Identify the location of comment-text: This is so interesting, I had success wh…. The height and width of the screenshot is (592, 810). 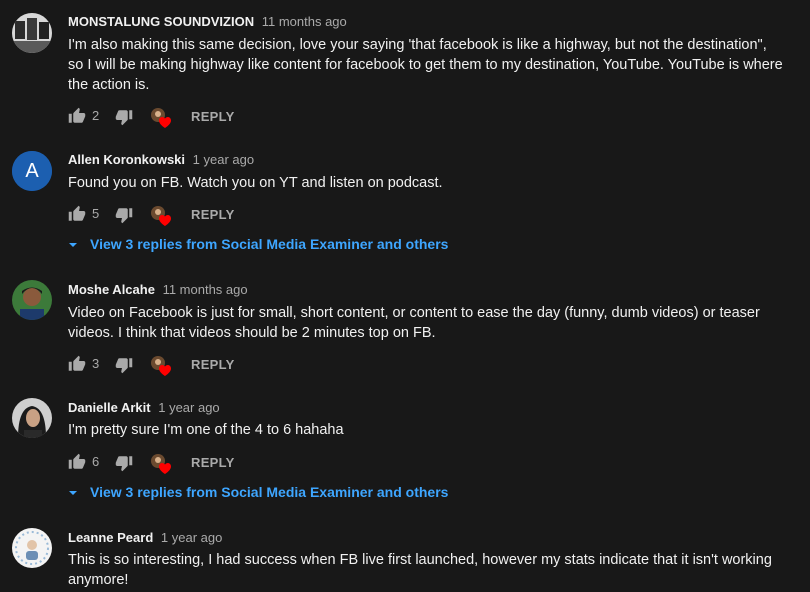
(420, 570).